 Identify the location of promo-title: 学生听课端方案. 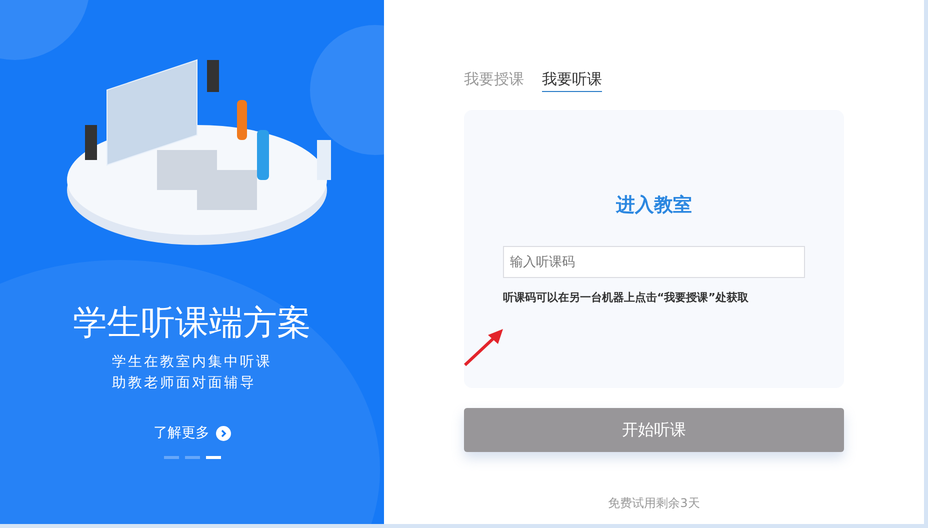
(192, 323).